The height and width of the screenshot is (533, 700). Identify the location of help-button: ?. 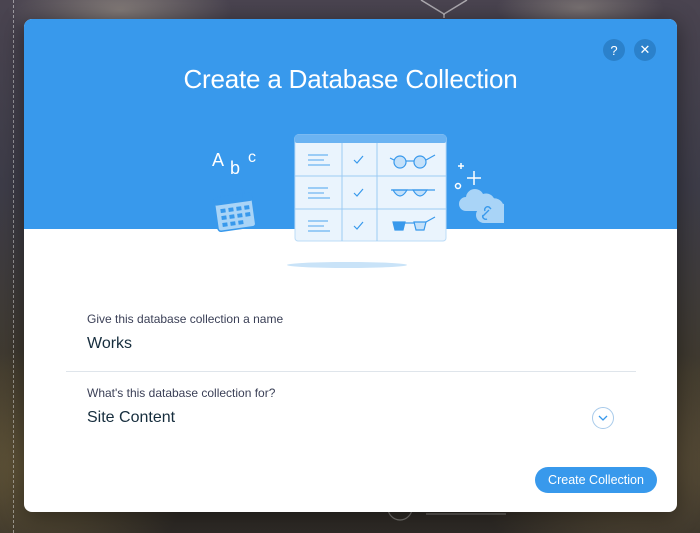
(614, 50).